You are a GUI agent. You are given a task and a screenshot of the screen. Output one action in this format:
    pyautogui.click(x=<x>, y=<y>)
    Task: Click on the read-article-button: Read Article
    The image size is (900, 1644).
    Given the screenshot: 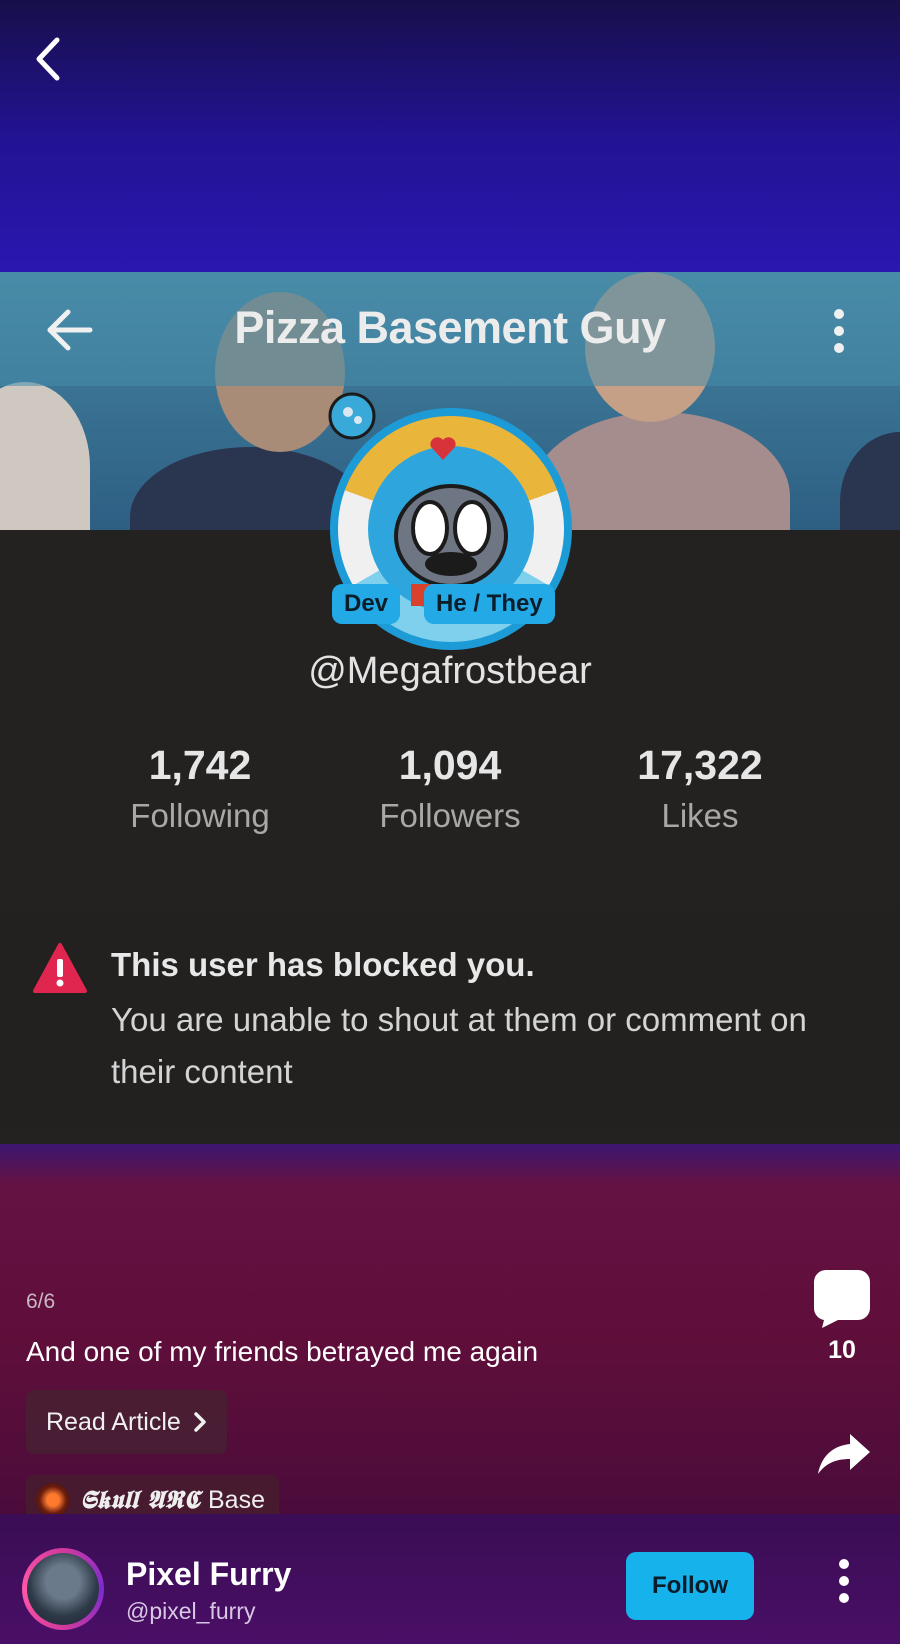 What is the action you would take?
    pyautogui.click(x=126, y=1422)
    